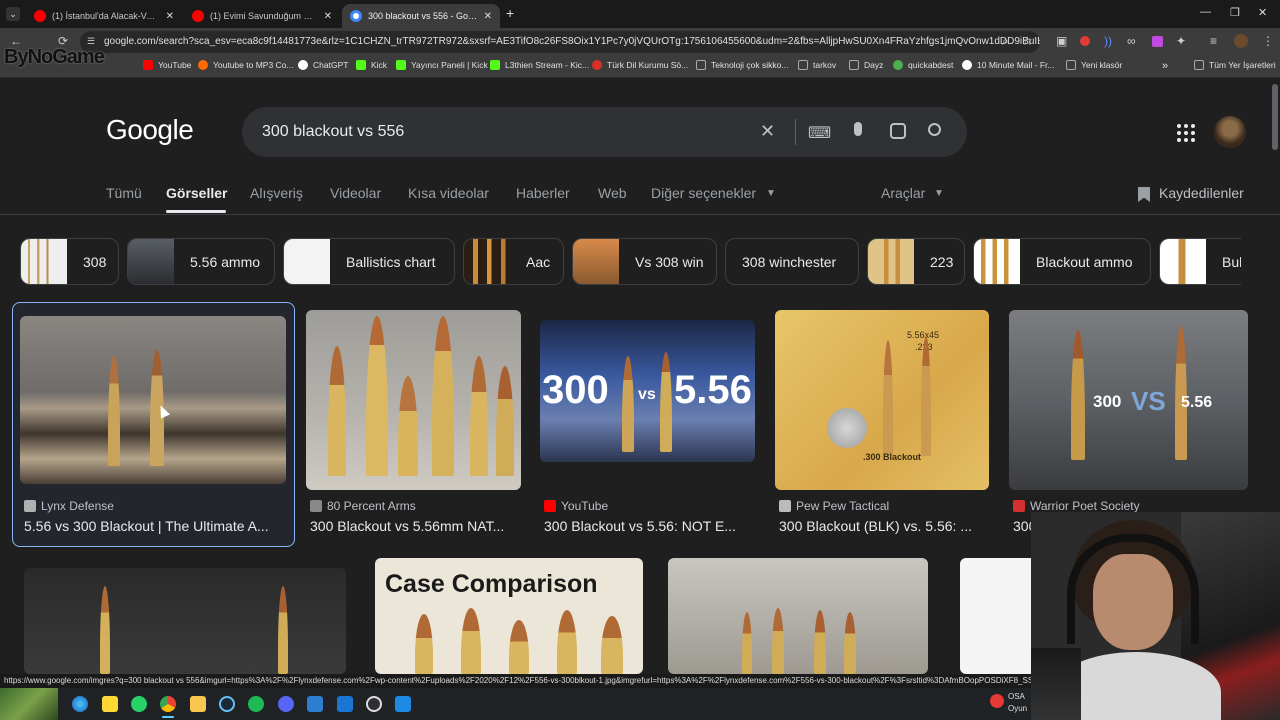 This screenshot has height=720, width=1280. Describe the element at coordinates (858, 129) in the screenshot. I see `microphone-icon` at that location.